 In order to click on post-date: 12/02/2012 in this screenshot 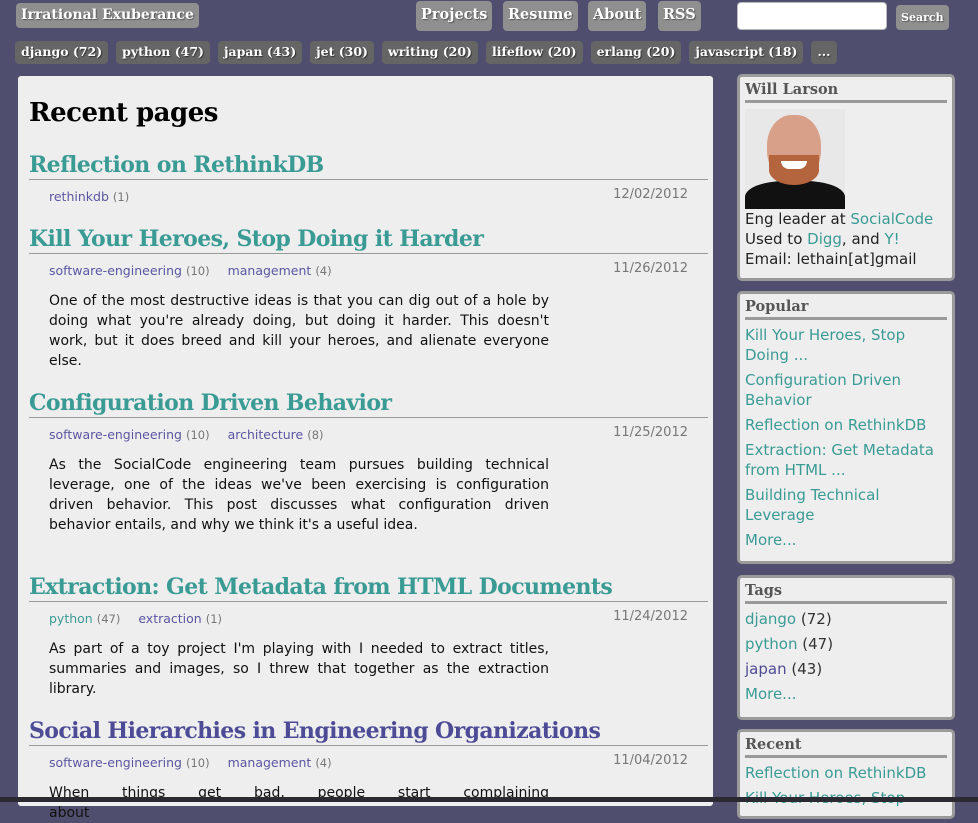, I will do `click(650, 194)`.